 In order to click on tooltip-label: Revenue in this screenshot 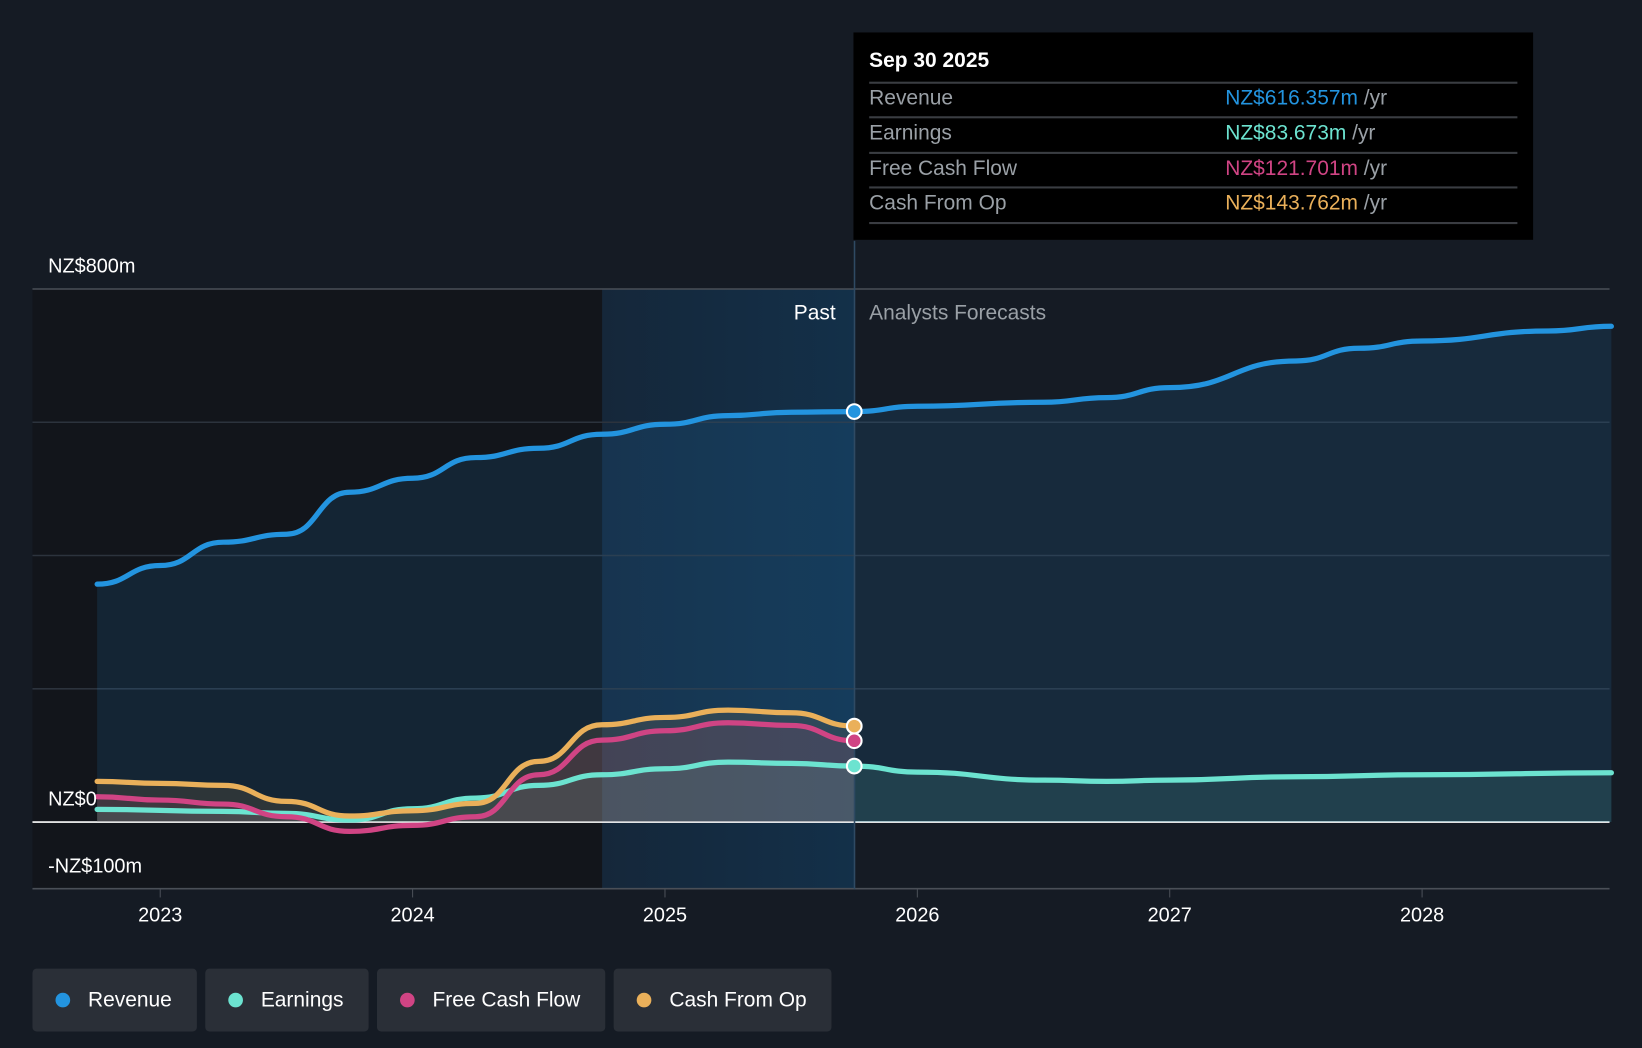, I will do `click(911, 98)`.